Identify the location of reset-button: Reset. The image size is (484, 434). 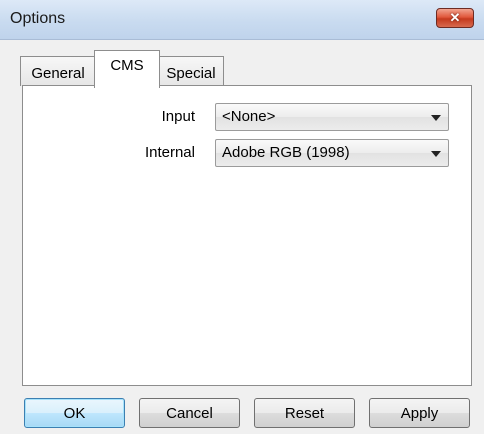
(304, 413).